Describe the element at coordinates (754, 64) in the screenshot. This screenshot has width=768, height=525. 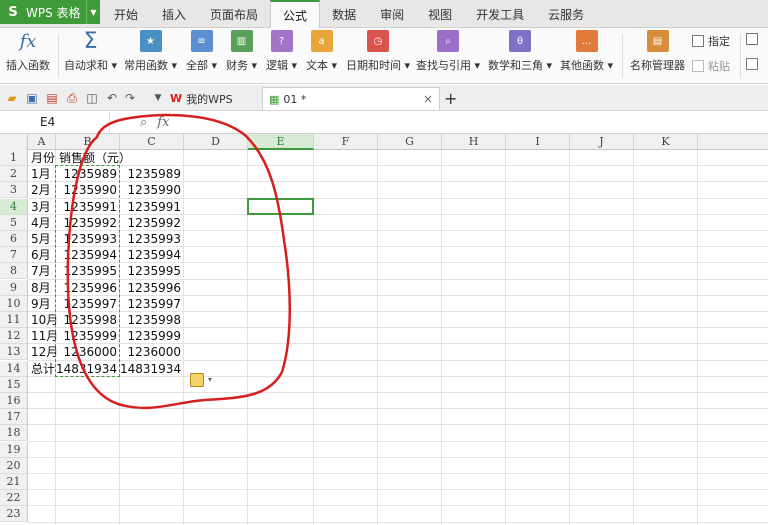
I see `trace-dependents-button` at that location.